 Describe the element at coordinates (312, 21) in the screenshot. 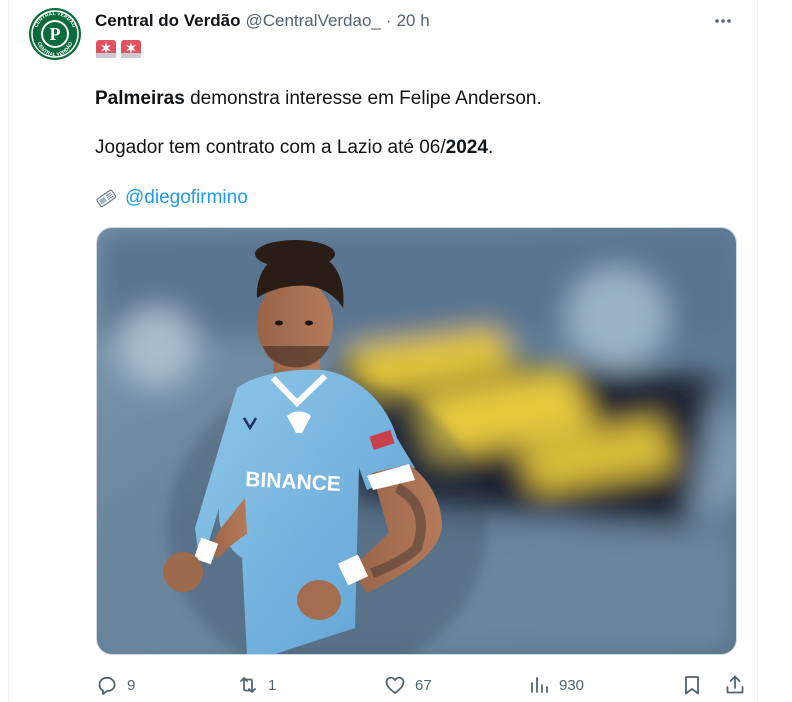

I see `user-handle: @CentralVerdao_` at that location.